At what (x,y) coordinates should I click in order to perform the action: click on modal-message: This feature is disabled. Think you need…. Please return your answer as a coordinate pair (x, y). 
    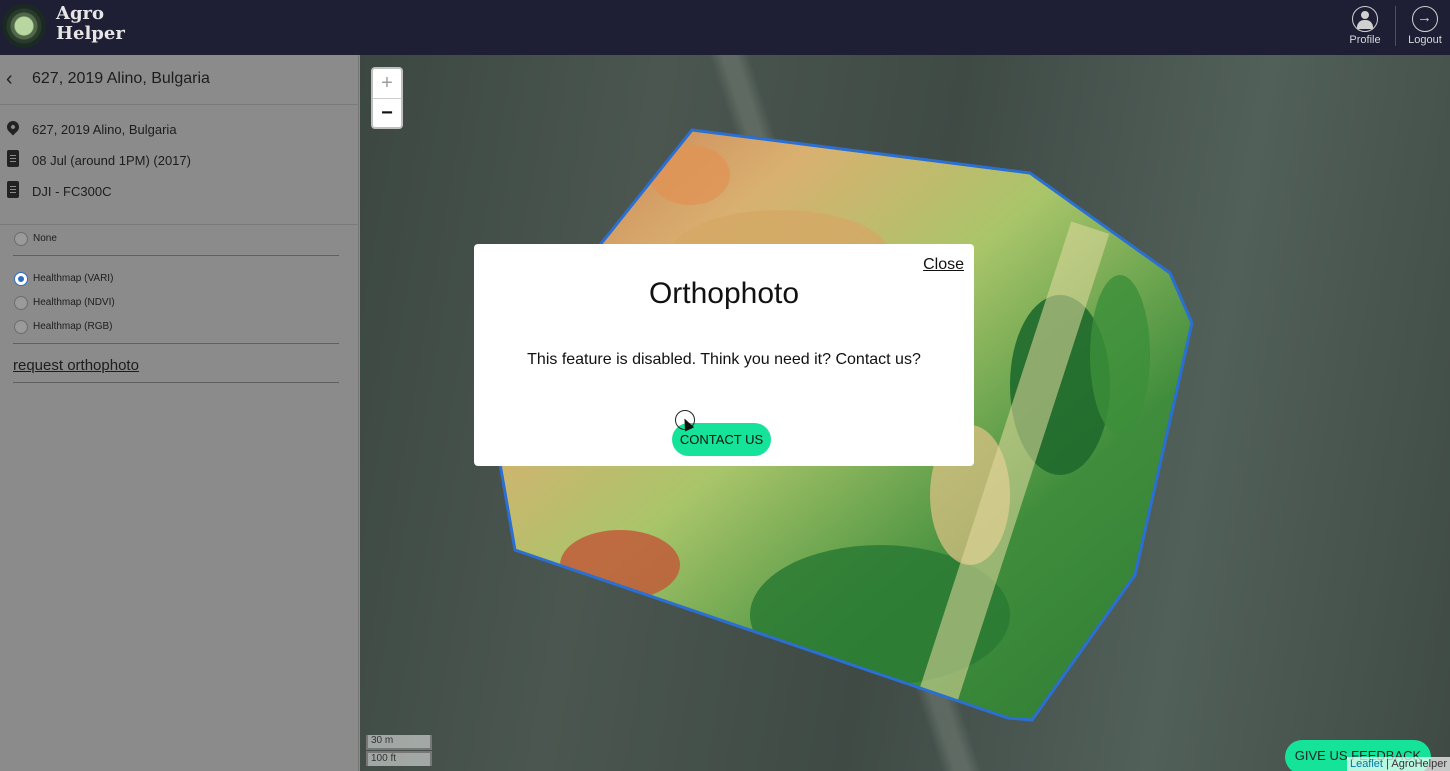
    Looking at the image, I should click on (724, 359).